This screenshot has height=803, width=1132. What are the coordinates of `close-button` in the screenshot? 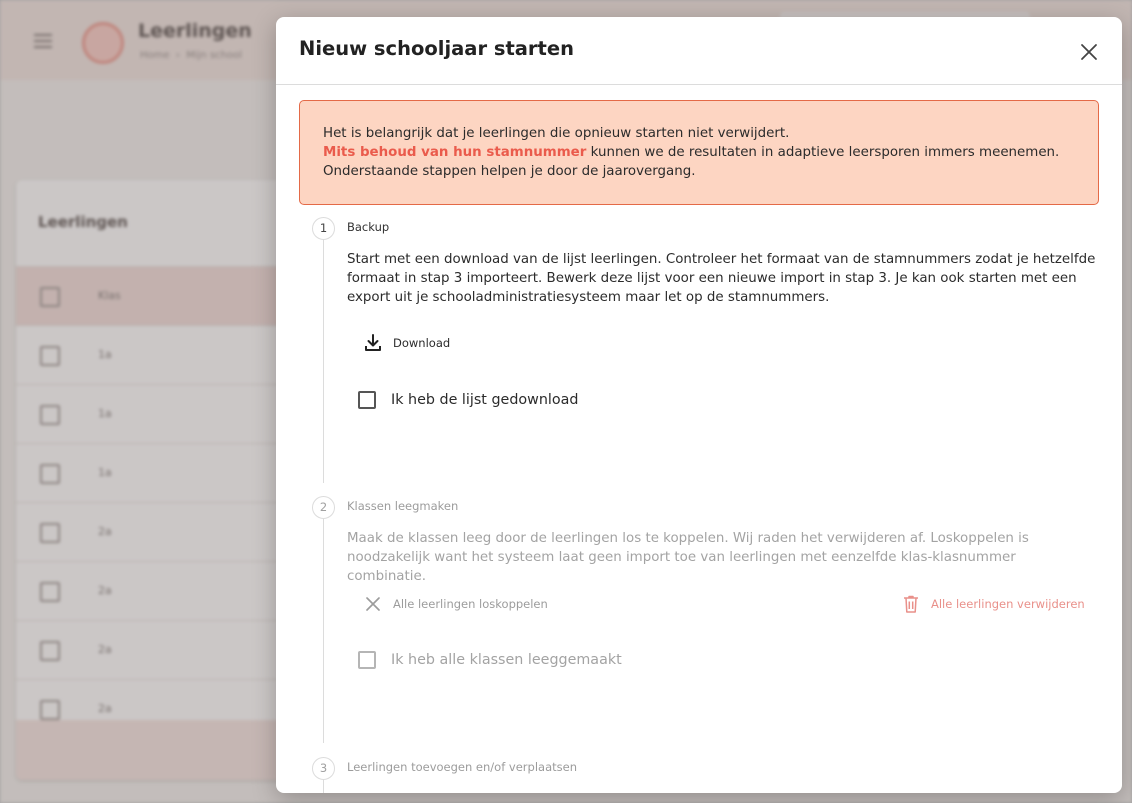 It's located at (1089, 52).